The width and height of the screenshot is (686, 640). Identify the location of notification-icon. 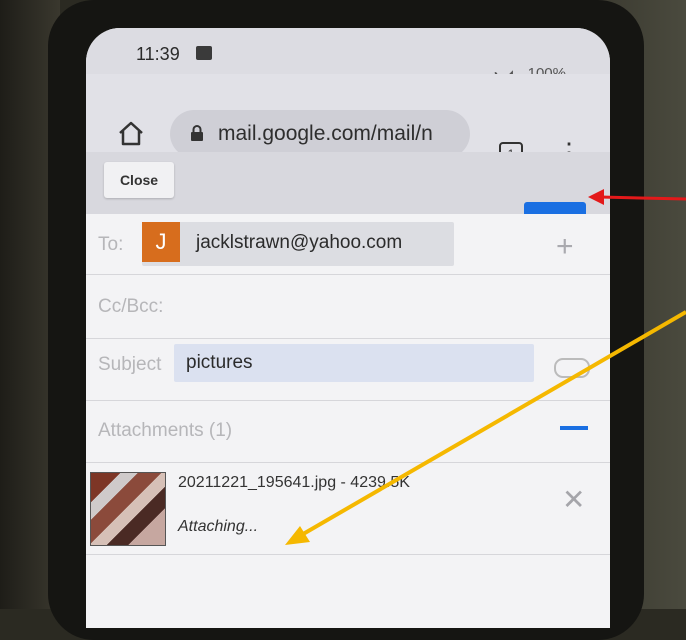
(204, 53).